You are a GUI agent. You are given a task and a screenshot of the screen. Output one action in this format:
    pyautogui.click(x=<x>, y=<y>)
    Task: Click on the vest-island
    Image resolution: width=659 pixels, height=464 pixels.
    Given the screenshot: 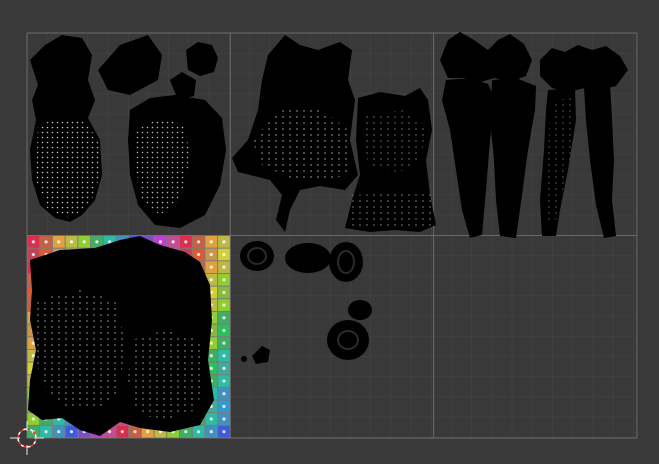 What is the action you would take?
    pyautogui.click(x=390, y=160)
    